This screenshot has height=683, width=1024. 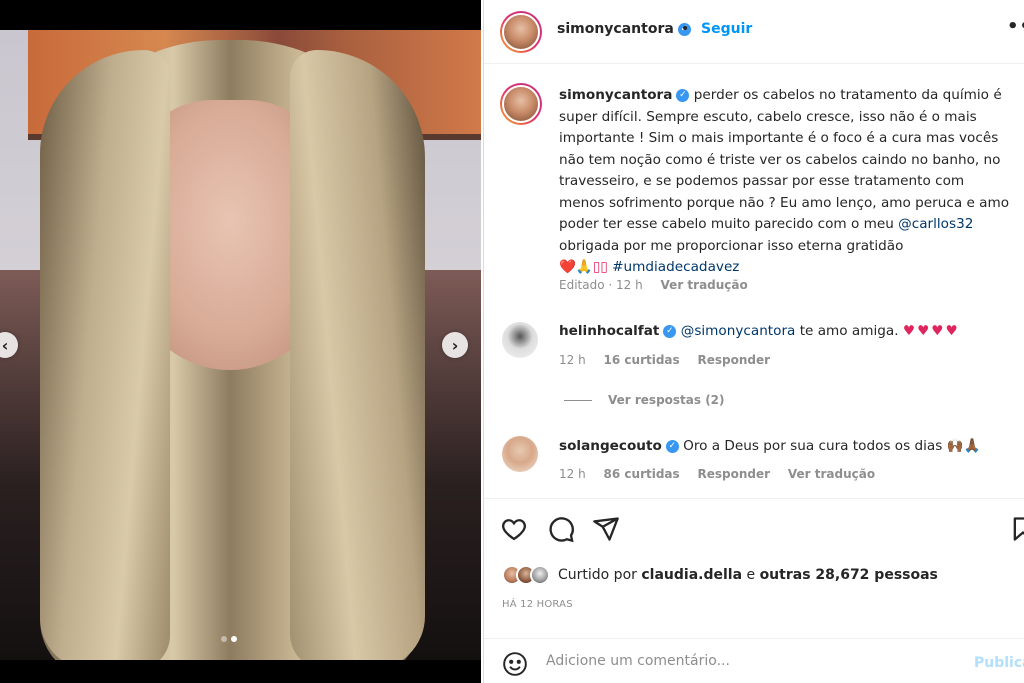 What do you see at coordinates (751, 575) in the screenshot?
I see `liked-by-conj: e` at bounding box center [751, 575].